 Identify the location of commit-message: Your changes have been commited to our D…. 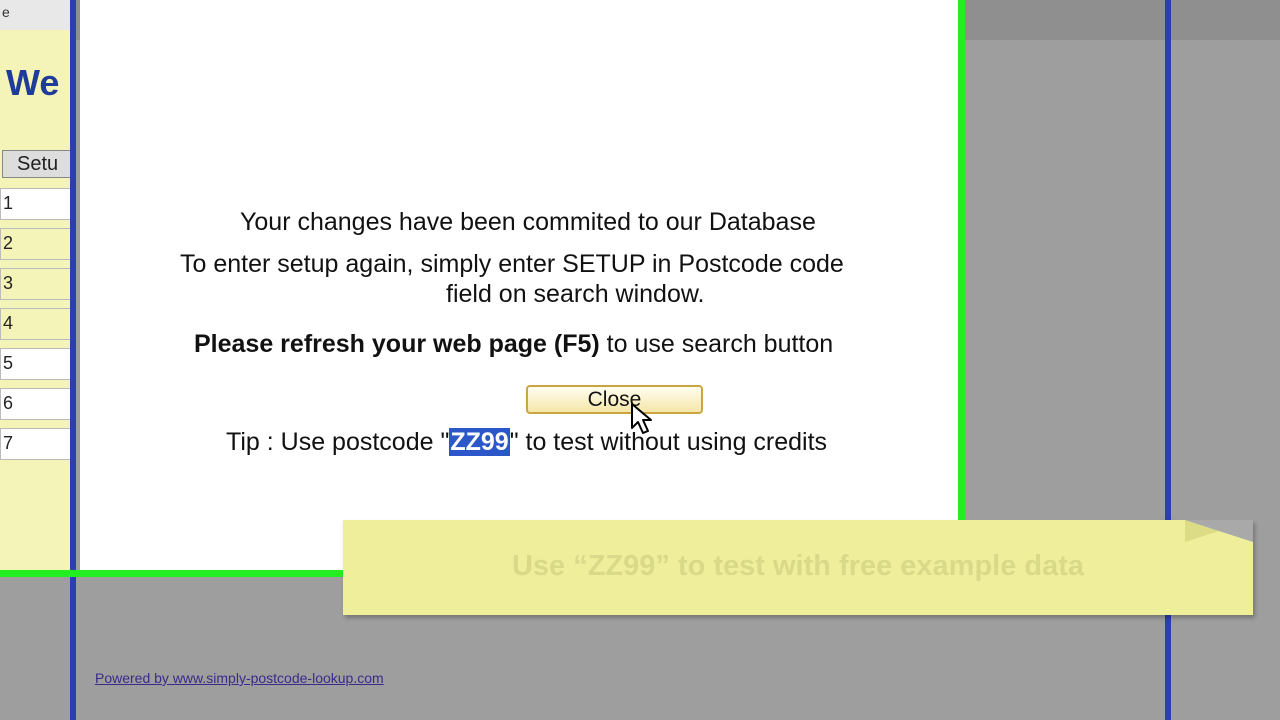
(528, 222).